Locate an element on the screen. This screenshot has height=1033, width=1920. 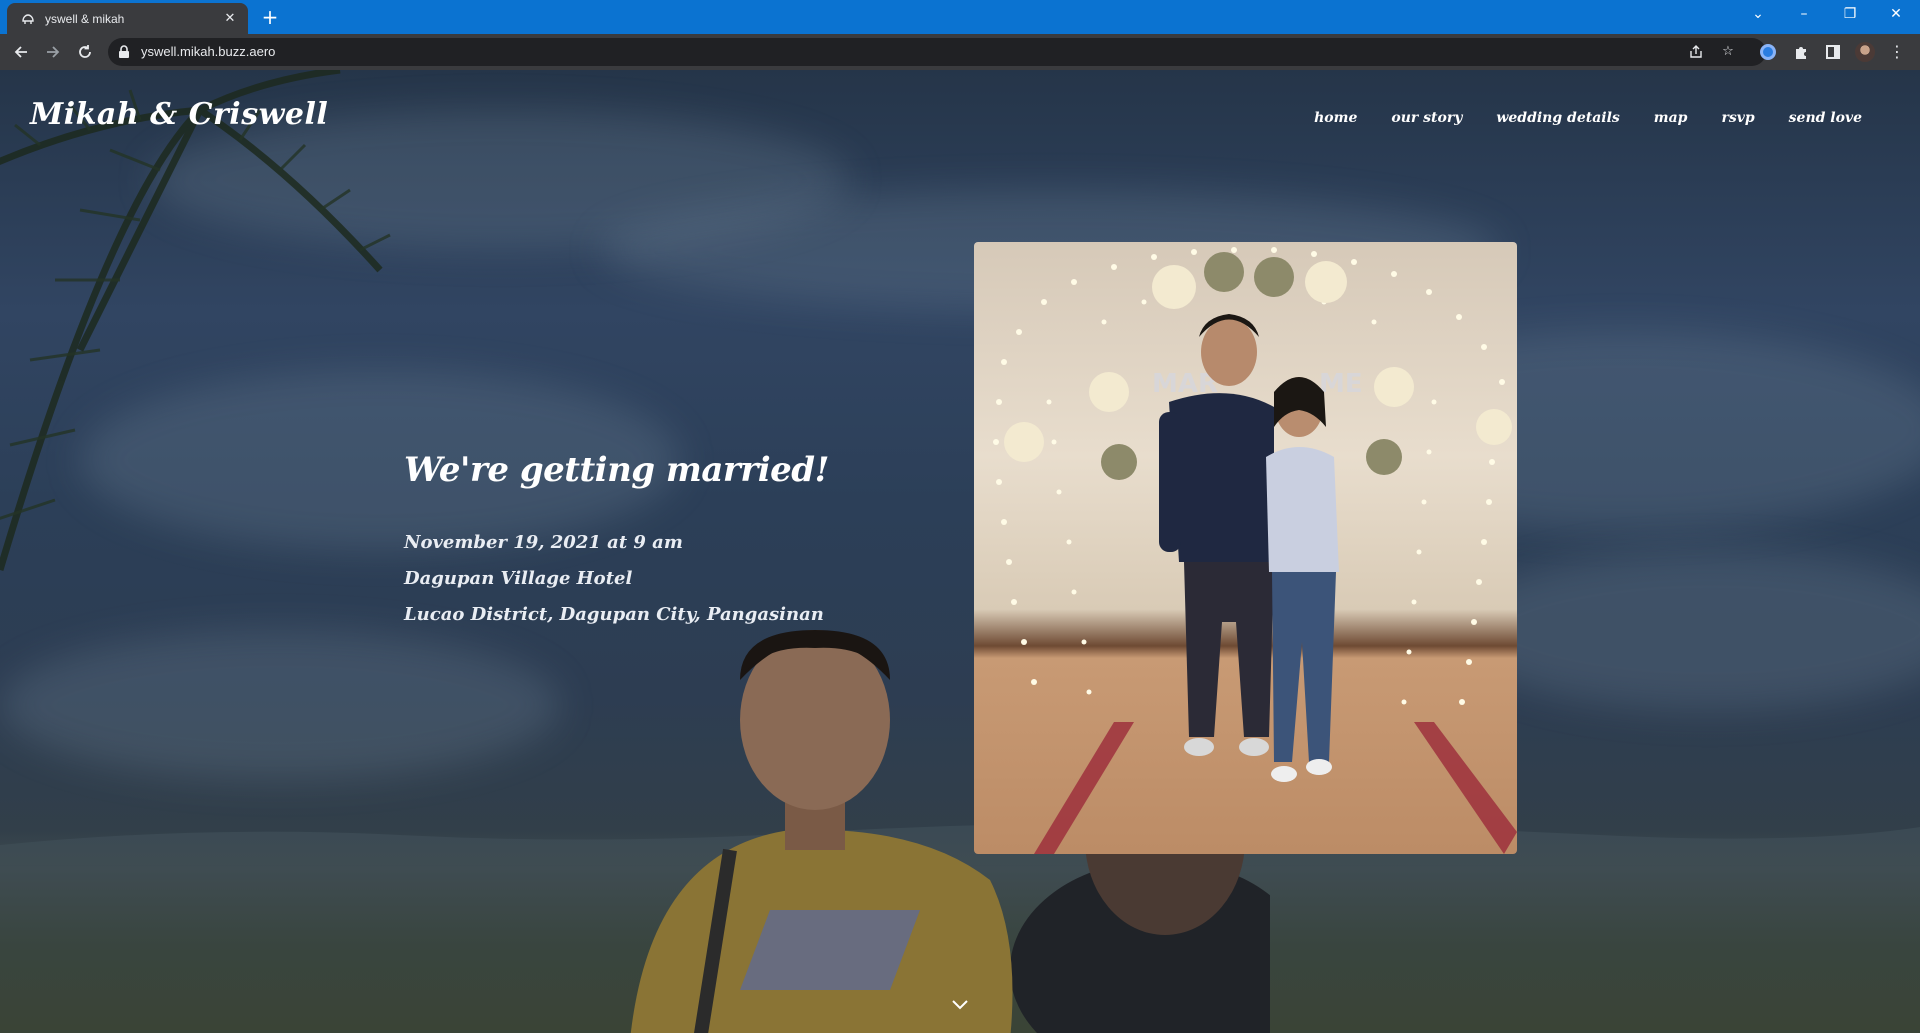
restore-window-icon: ❐ is located at coordinates (1850, 15).